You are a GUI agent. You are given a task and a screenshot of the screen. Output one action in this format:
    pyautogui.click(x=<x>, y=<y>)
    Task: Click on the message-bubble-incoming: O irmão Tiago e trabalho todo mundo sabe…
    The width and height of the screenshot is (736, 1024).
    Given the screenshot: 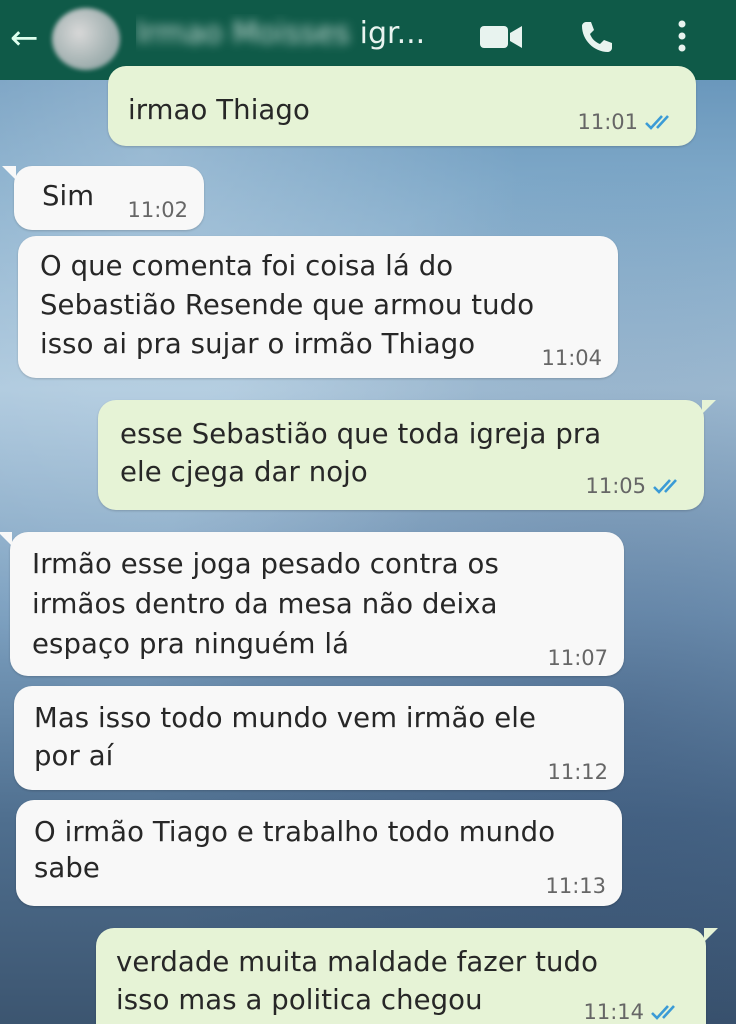 What is the action you would take?
    pyautogui.click(x=319, y=853)
    